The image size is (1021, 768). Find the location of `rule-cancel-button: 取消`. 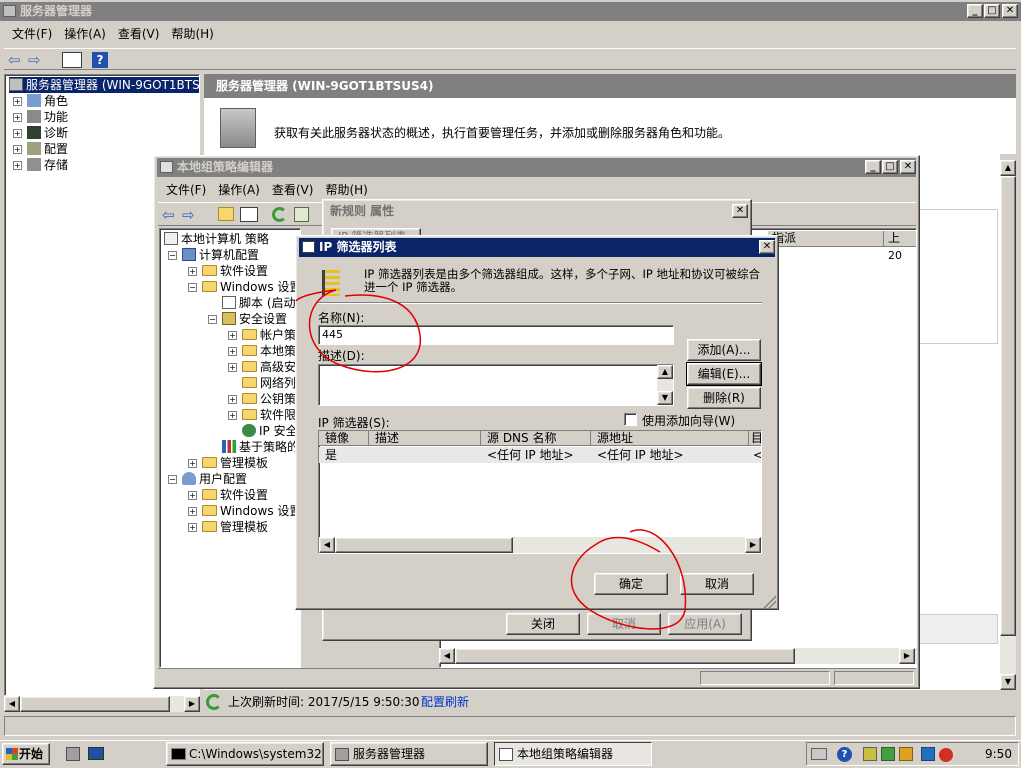

rule-cancel-button: 取消 is located at coordinates (624, 624).